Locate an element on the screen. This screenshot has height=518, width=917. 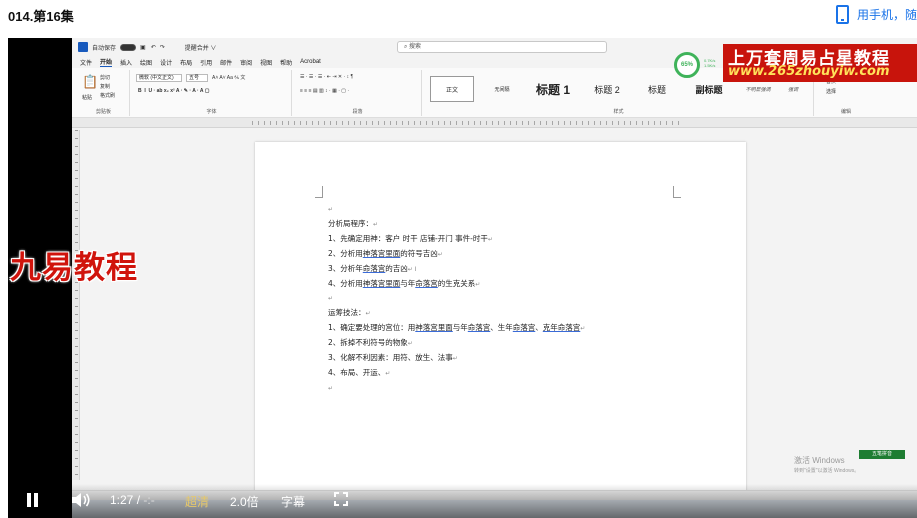
menu-references: 引用 is located at coordinates (206, 62).